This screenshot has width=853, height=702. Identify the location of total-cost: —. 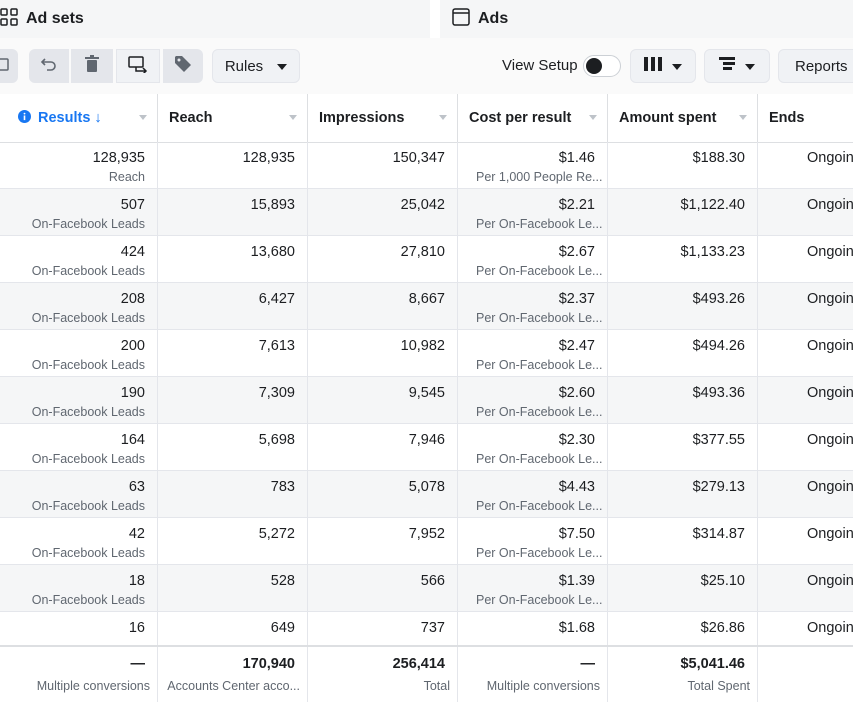
(588, 664).